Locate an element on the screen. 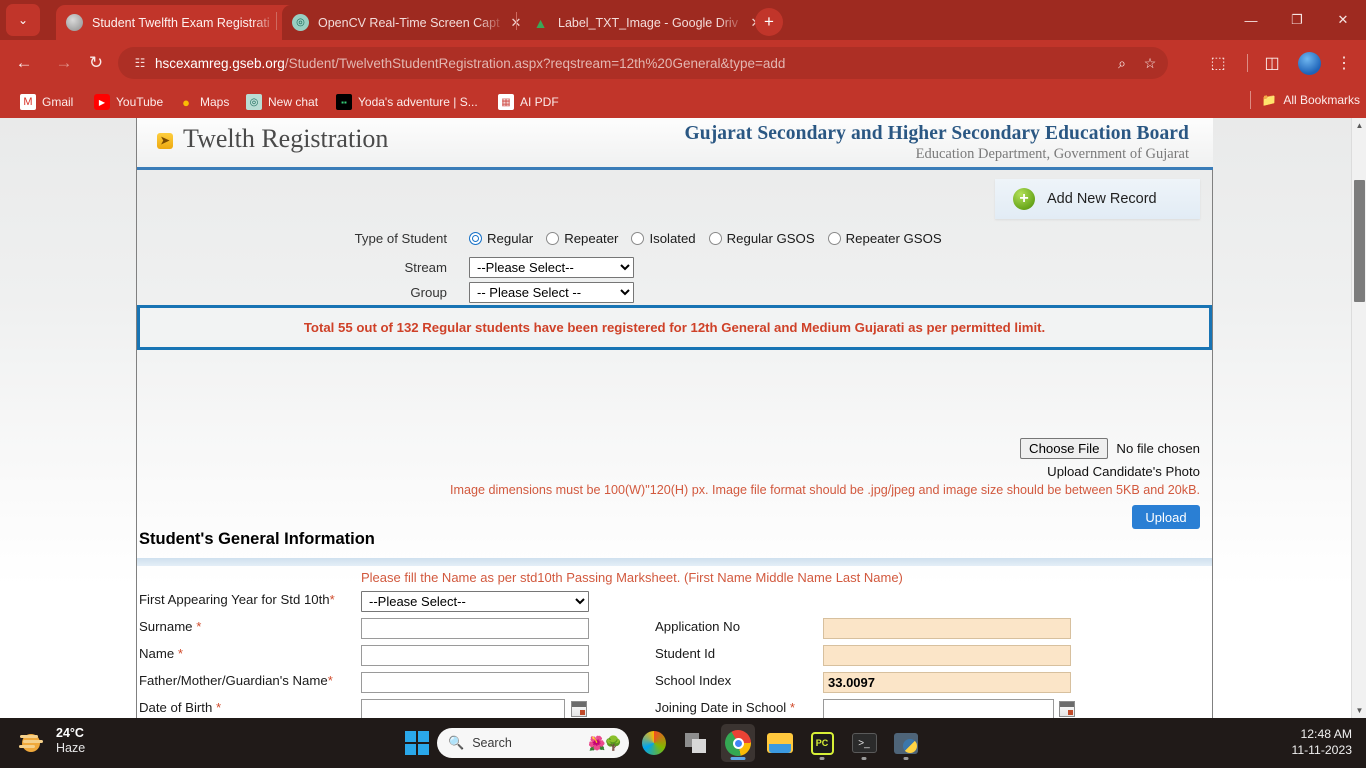 Image resolution: width=1366 pixels, height=768 pixels. browser-menu-icon: ⋮ is located at coordinates (1344, 63).